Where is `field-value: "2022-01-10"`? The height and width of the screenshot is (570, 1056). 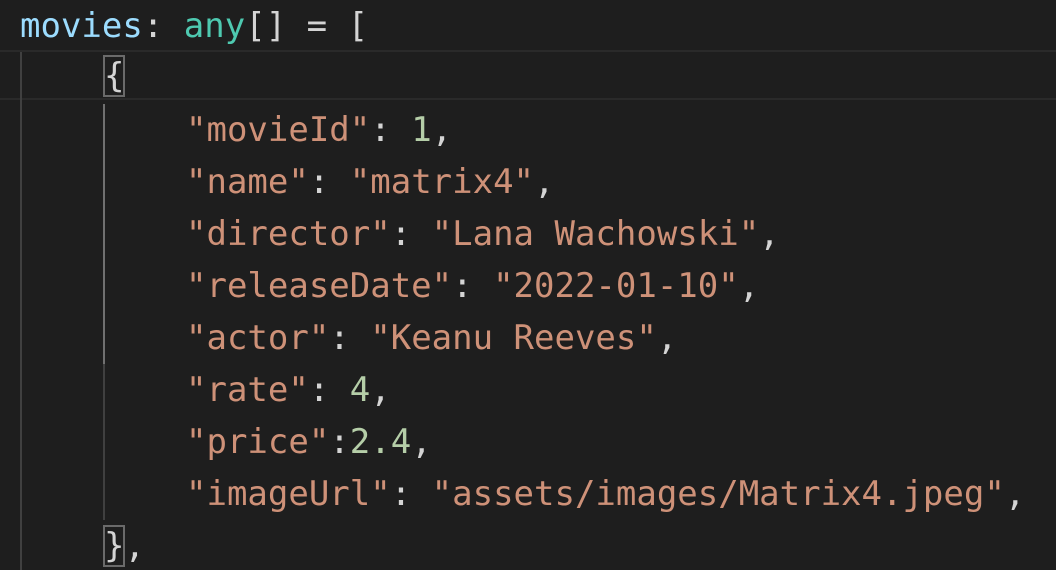 field-value: "2022-01-10" is located at coordinates (616, 286).